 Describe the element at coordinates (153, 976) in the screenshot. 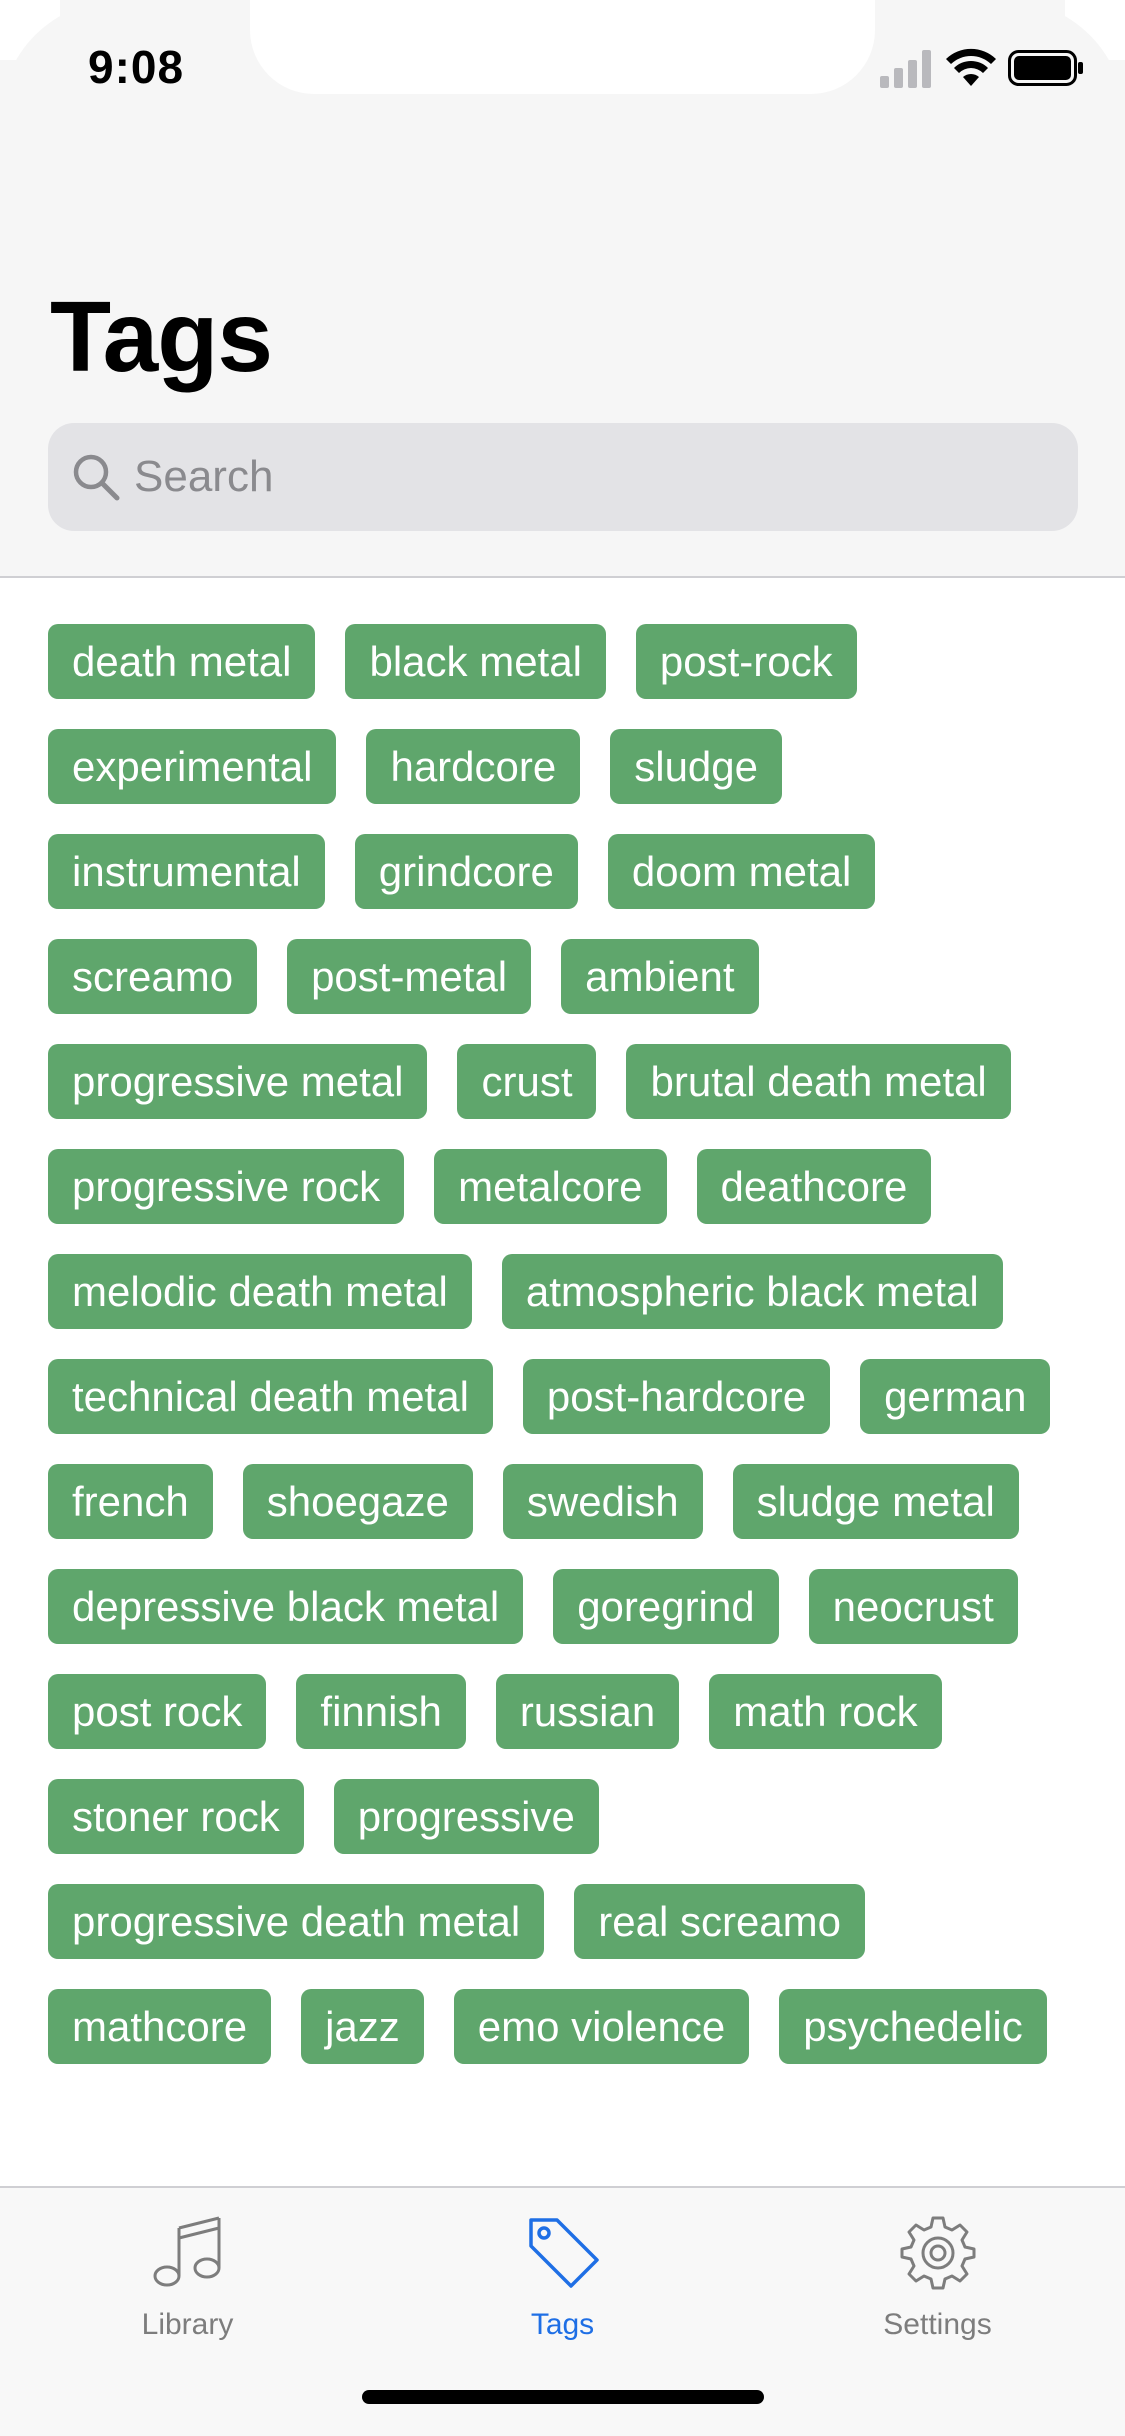

I see `tag-chip: screamo` at that location.